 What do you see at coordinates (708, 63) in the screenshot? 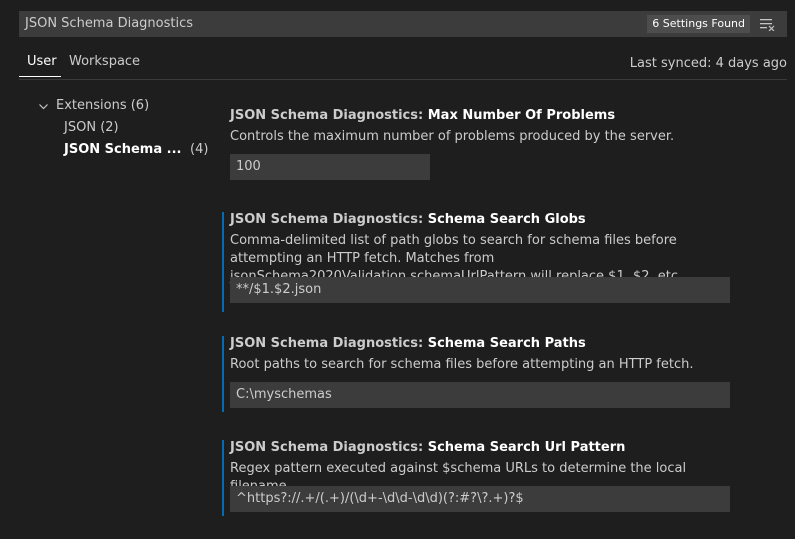
I see `last-synced-label: Last synced: 4 days ago` at bounding box center [708, 63].